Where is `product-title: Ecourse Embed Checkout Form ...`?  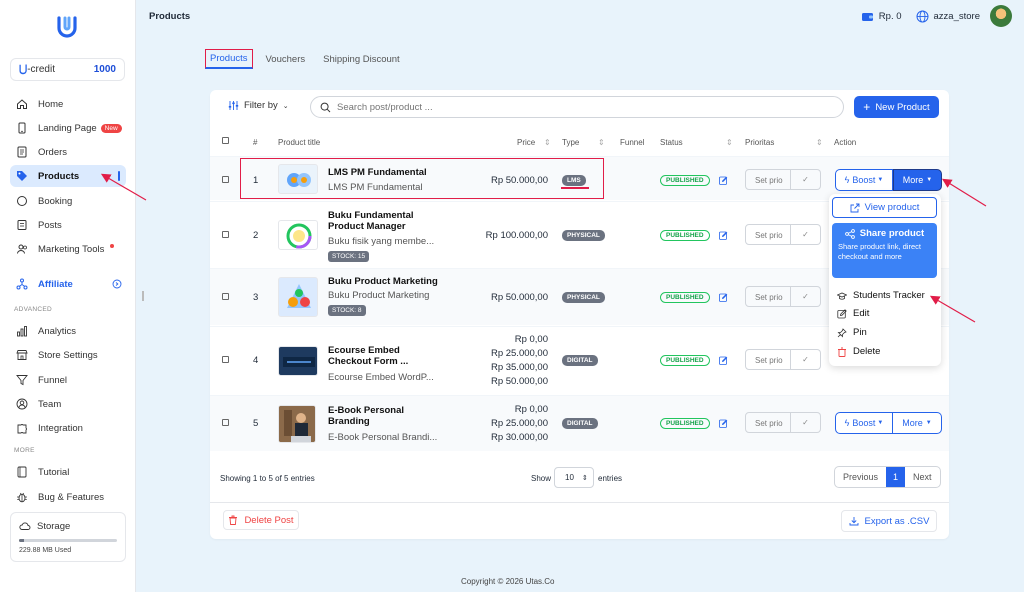 product-title: Ecourse Embed Checkout Form ... is located at coordinates (380, 356).